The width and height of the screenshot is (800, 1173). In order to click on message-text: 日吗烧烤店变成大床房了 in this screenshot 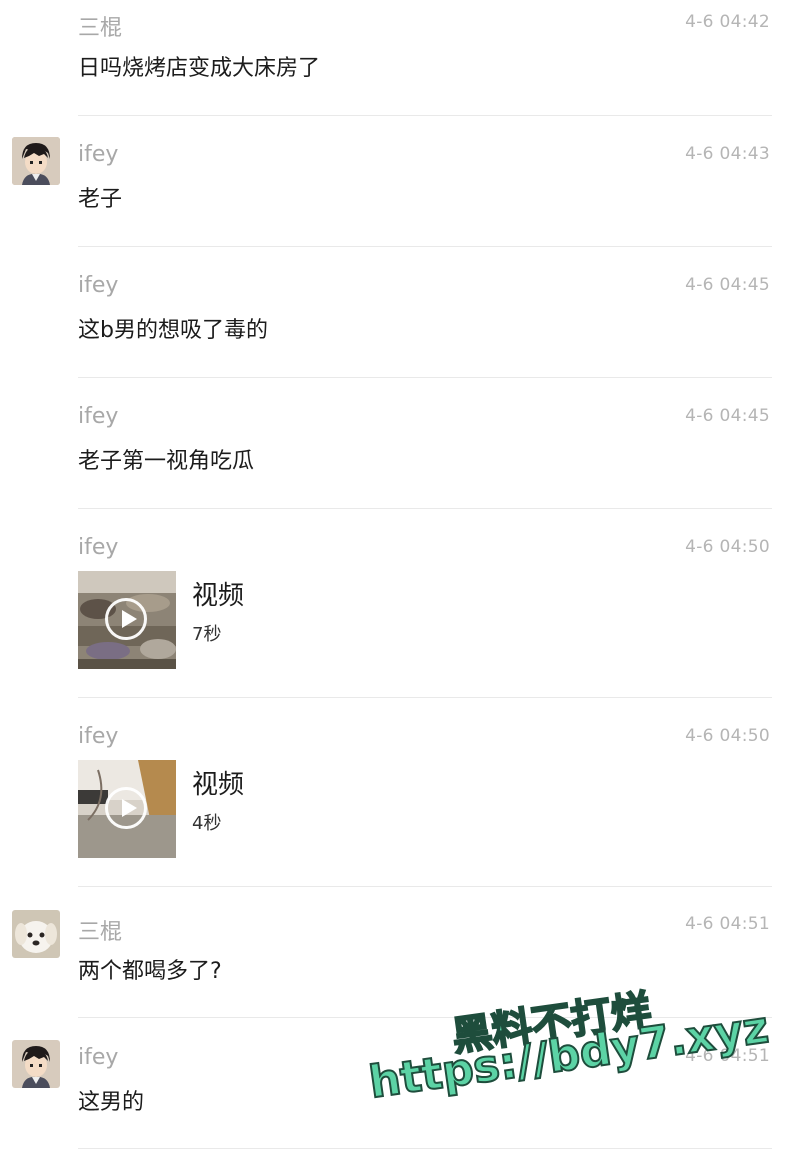, I will do `click(199, 66)`.